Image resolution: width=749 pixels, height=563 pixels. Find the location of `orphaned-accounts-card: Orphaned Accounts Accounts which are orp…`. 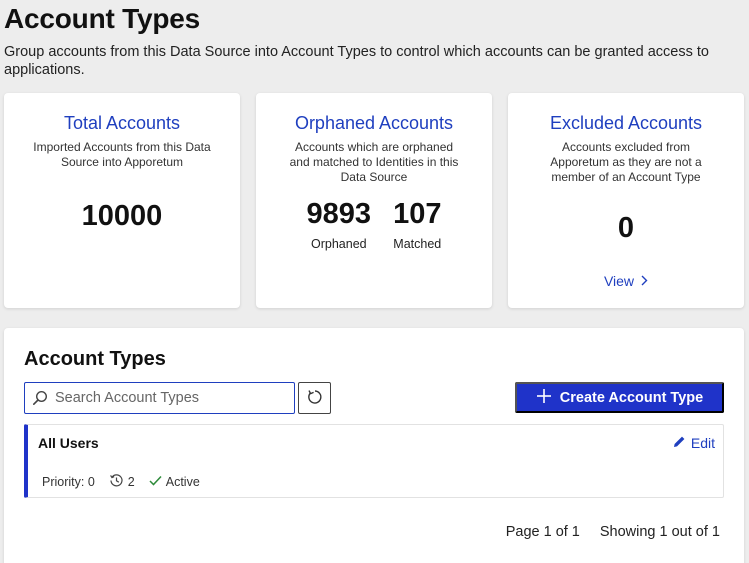

orphaned-accounts-card: Orphaned Accounts Accounts which are orp… is located at coordinates (374, 200).